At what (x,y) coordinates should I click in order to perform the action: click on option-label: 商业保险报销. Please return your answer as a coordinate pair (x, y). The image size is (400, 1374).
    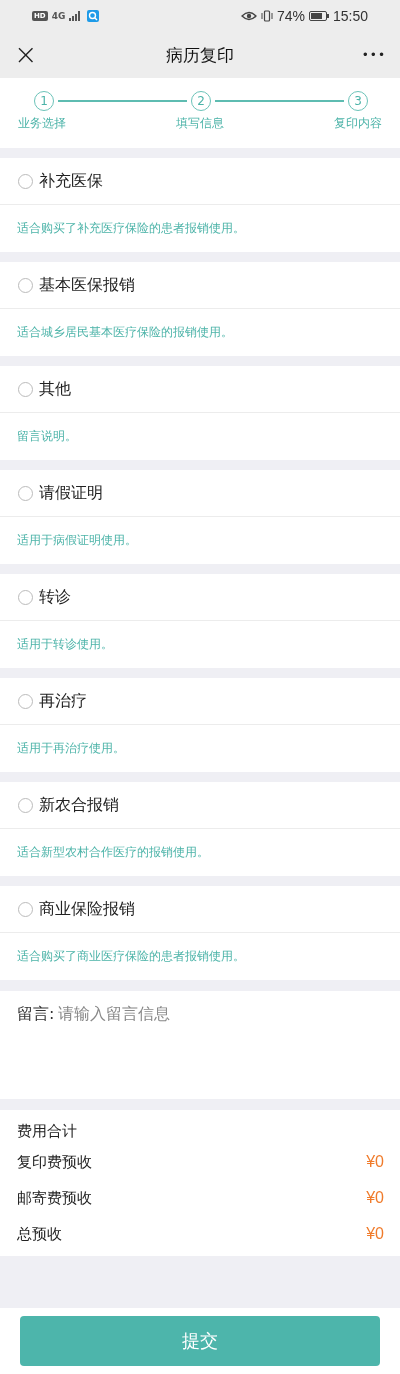
    Looking at the image, I should click on (87, 909).